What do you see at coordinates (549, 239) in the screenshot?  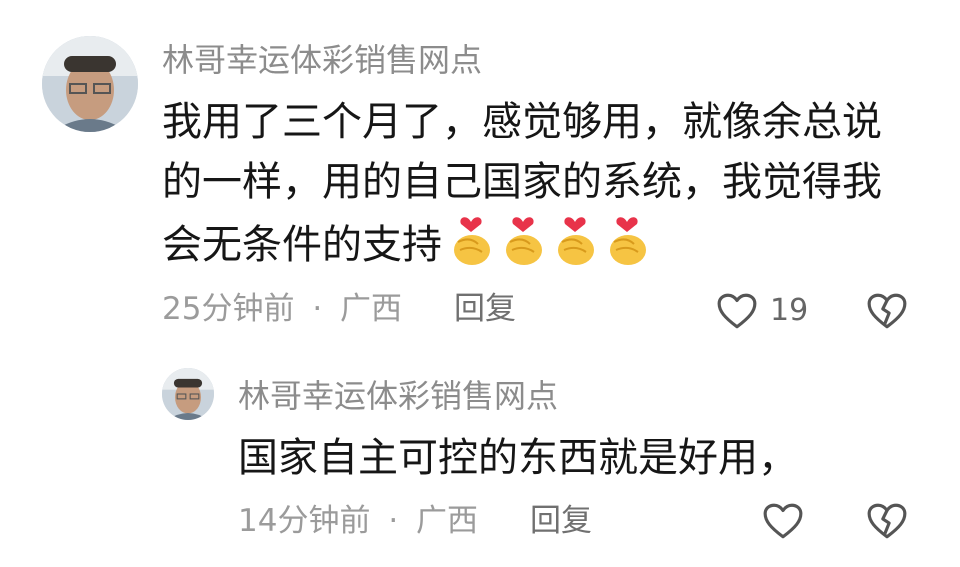 I see `emoji-row` at bounding box center [549, 239].